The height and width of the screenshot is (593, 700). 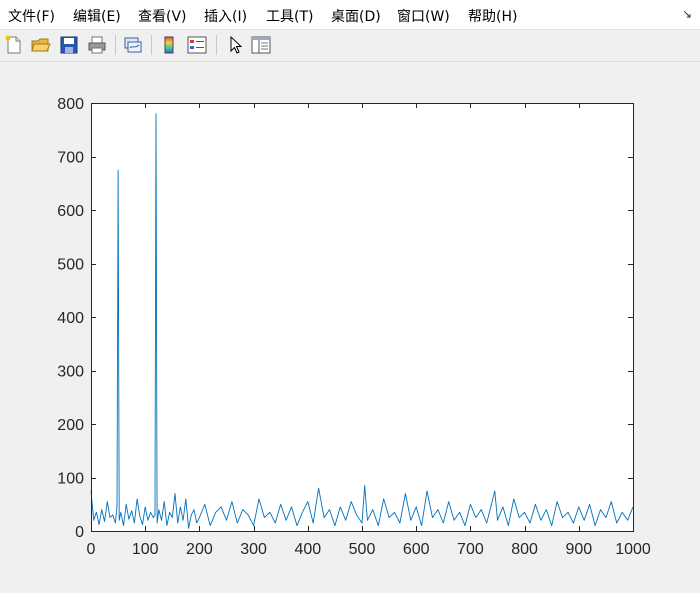 What do you see at coordinates (261, 45) in the screenshot?
I see `property-inspector-icon` at bounding box center [261, 45].